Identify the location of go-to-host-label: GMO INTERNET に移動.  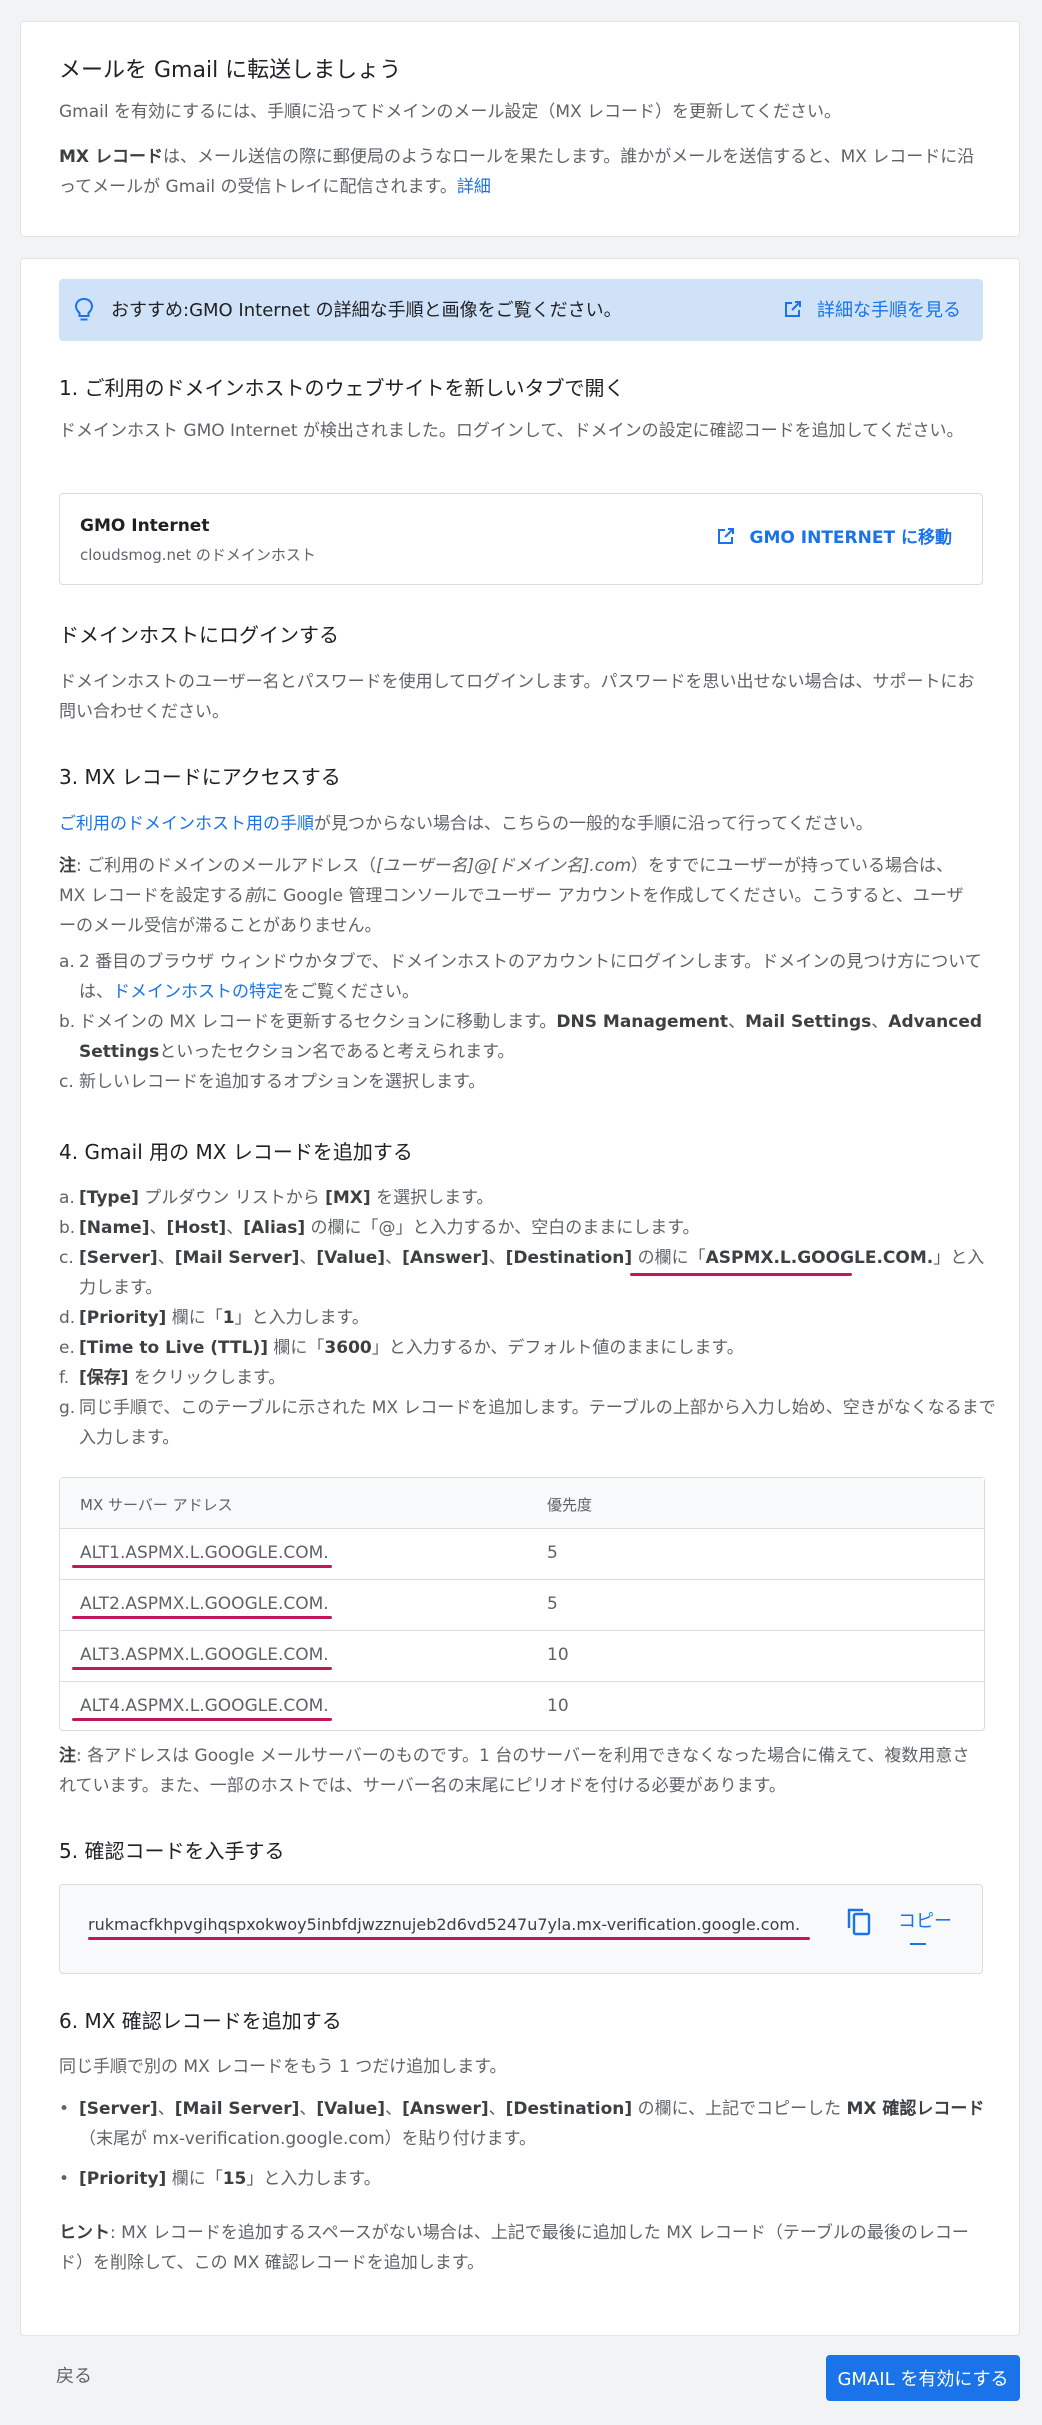
(850, 538).